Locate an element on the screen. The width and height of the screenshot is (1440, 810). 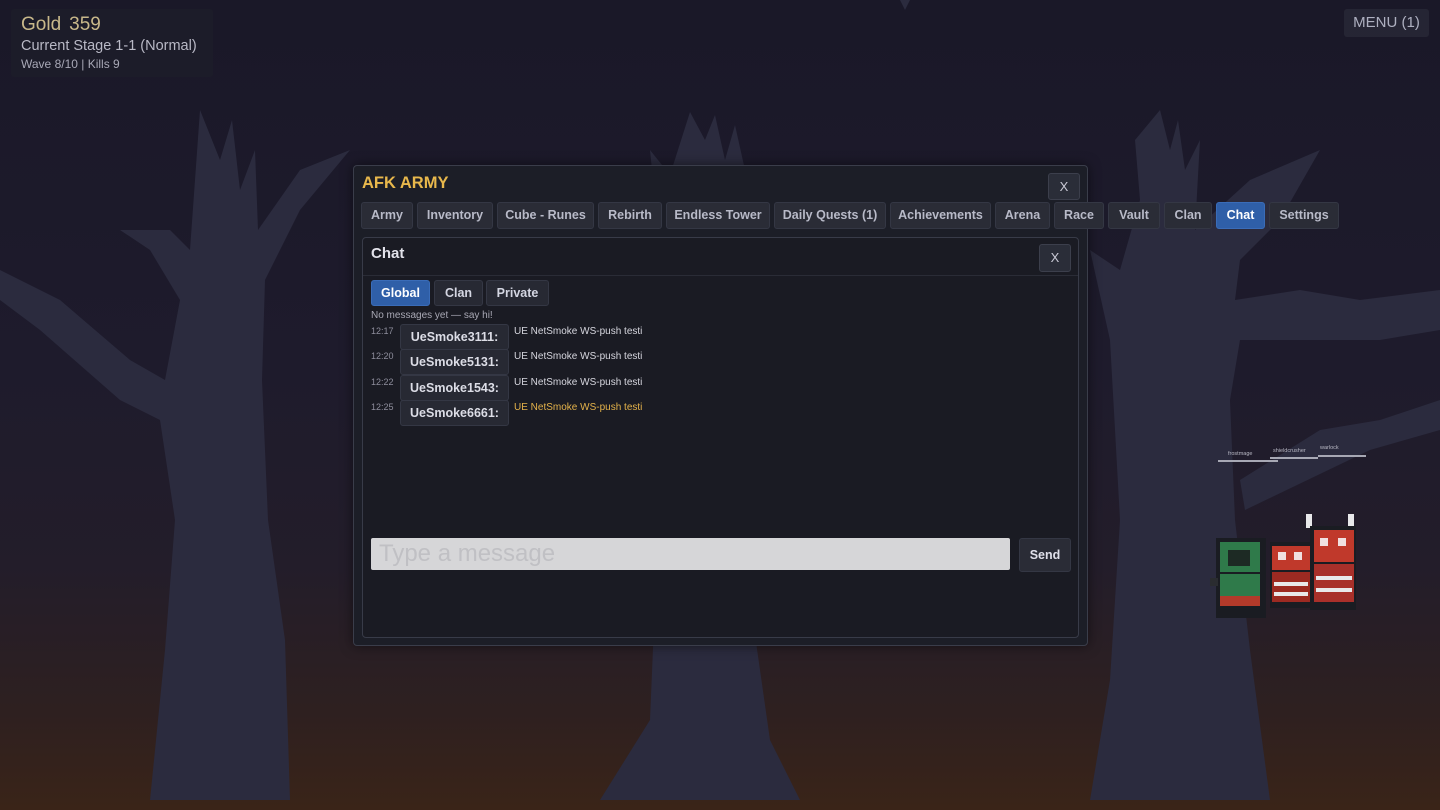
frostmage-unit-sprite is located at coordinates (1238, 578).